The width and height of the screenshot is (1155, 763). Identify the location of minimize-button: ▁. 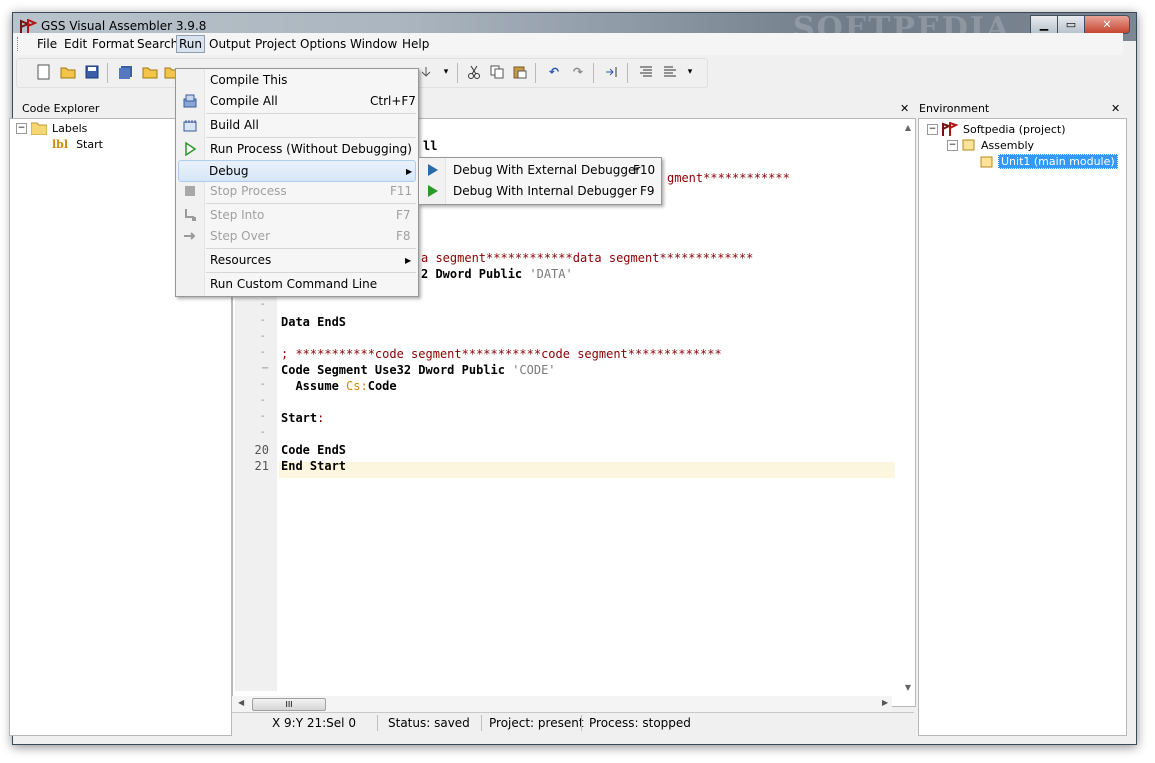
(1044, 24).